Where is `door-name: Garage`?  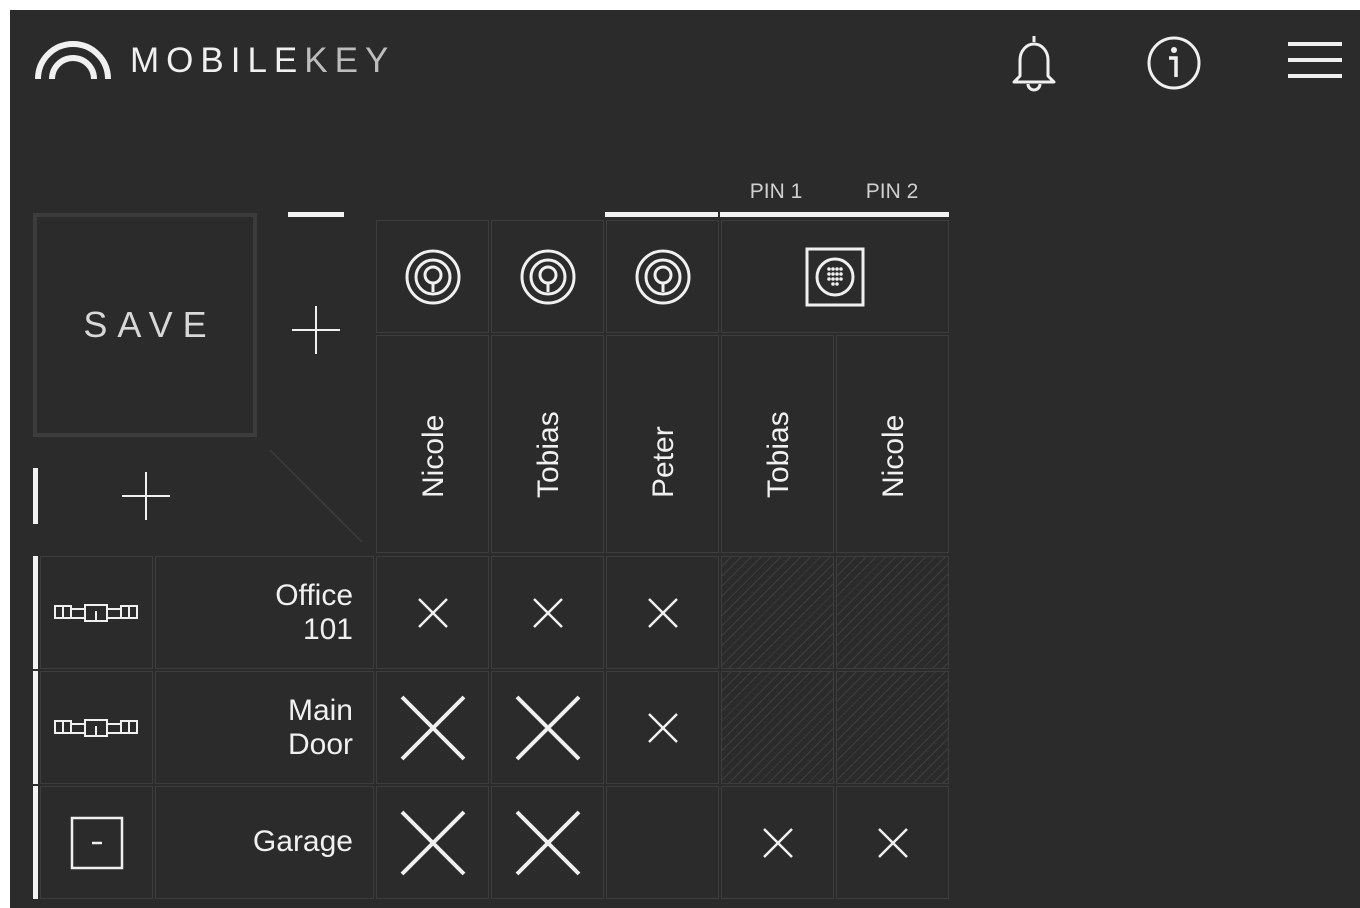 door-name: Garage is located at coordinates (303, 842).